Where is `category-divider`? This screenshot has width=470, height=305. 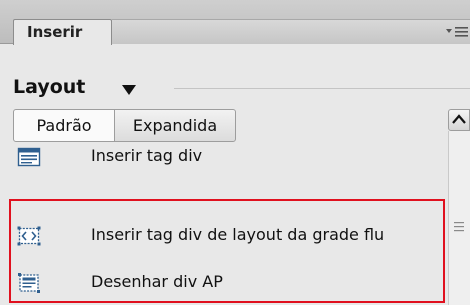
category-divider is located at coordinates (322, 88).